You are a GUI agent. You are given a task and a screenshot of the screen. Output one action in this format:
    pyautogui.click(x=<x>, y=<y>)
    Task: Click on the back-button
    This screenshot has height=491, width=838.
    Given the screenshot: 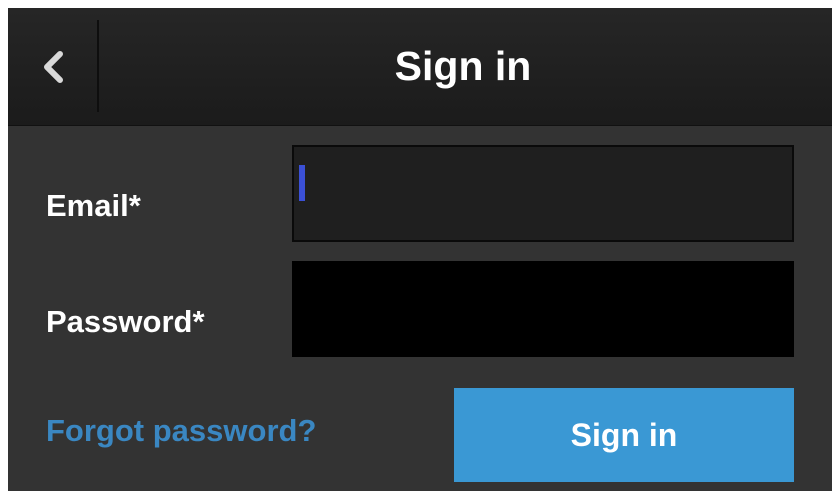 What is the action you would take?
    pyautogui.click(x=52, y=66)
    